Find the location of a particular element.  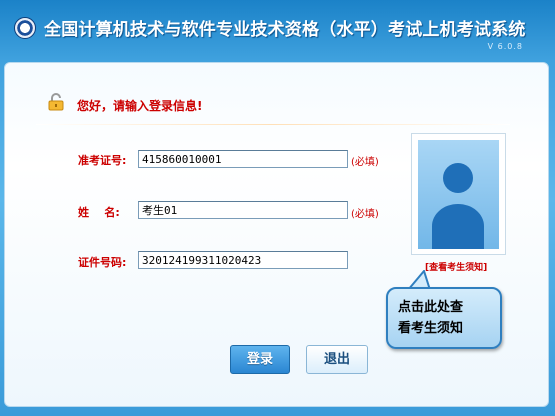

name-input is located at coordinates (243, 210).